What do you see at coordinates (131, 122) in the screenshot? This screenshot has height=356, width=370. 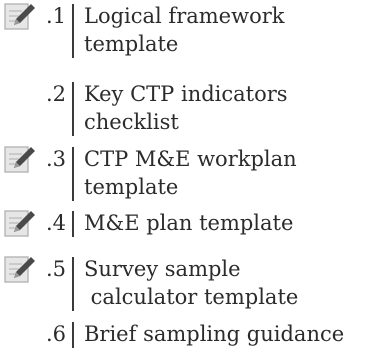 I see `toc-item-title-line: checklist` at bounding box center [131, 122].